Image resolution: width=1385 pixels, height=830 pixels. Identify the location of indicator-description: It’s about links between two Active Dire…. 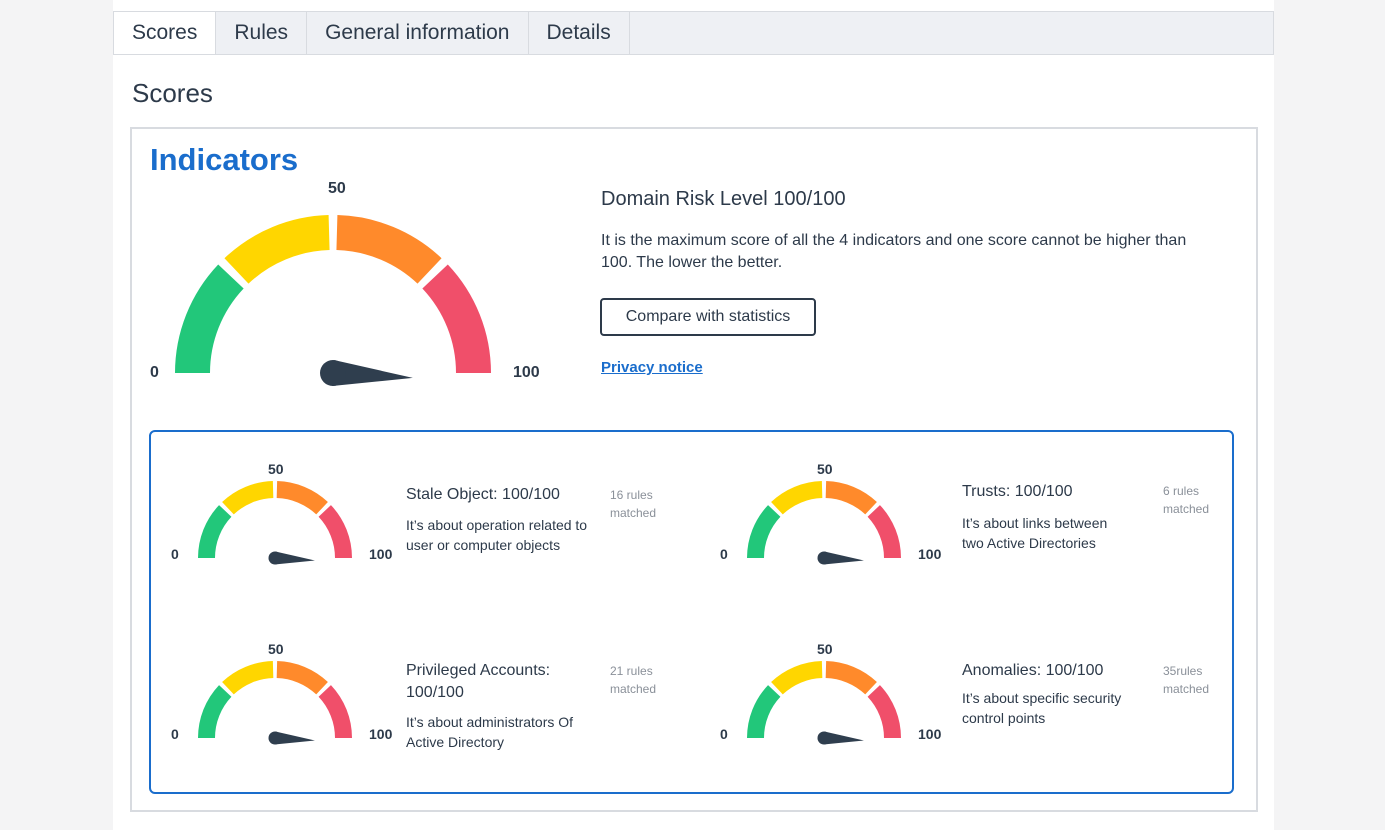
(1035, 533).